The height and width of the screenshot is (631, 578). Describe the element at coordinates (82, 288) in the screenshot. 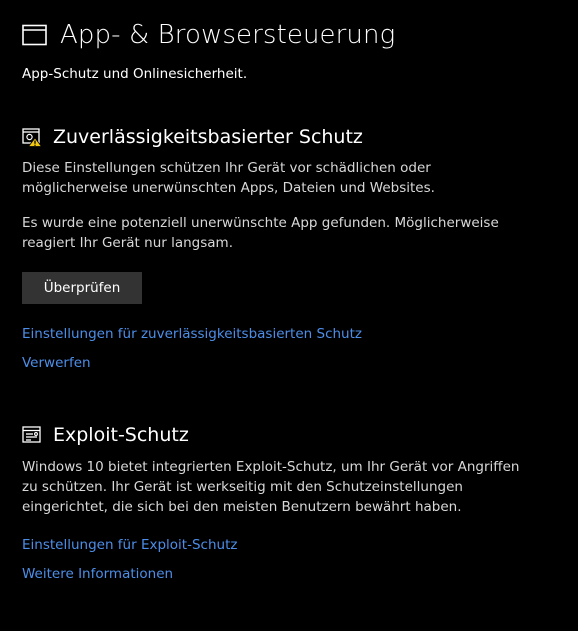

I see `check-button: Überprüfen` at that location.